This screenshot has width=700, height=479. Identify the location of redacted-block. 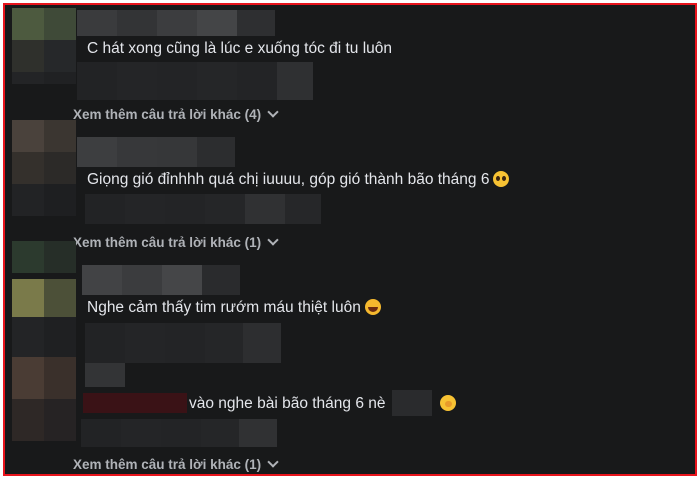
(411, 403).